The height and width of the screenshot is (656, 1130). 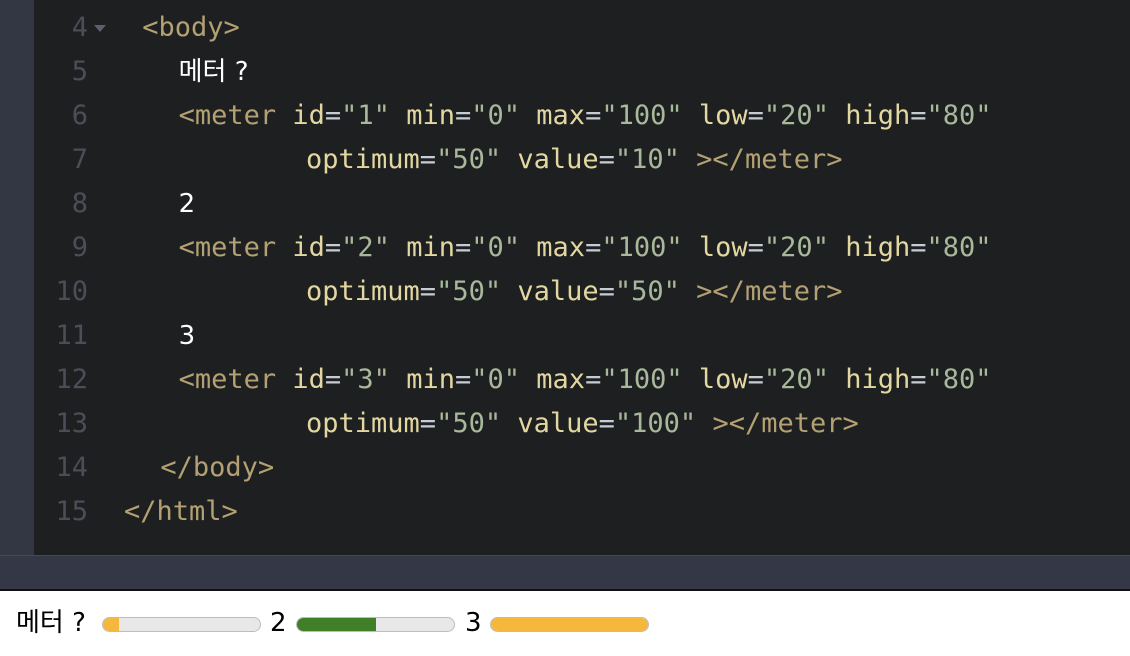 What do you see at coordinates (51, 623) in the screenshot?
I see `preview-label-1: 메터 ?` at bounding box center [51, 623].